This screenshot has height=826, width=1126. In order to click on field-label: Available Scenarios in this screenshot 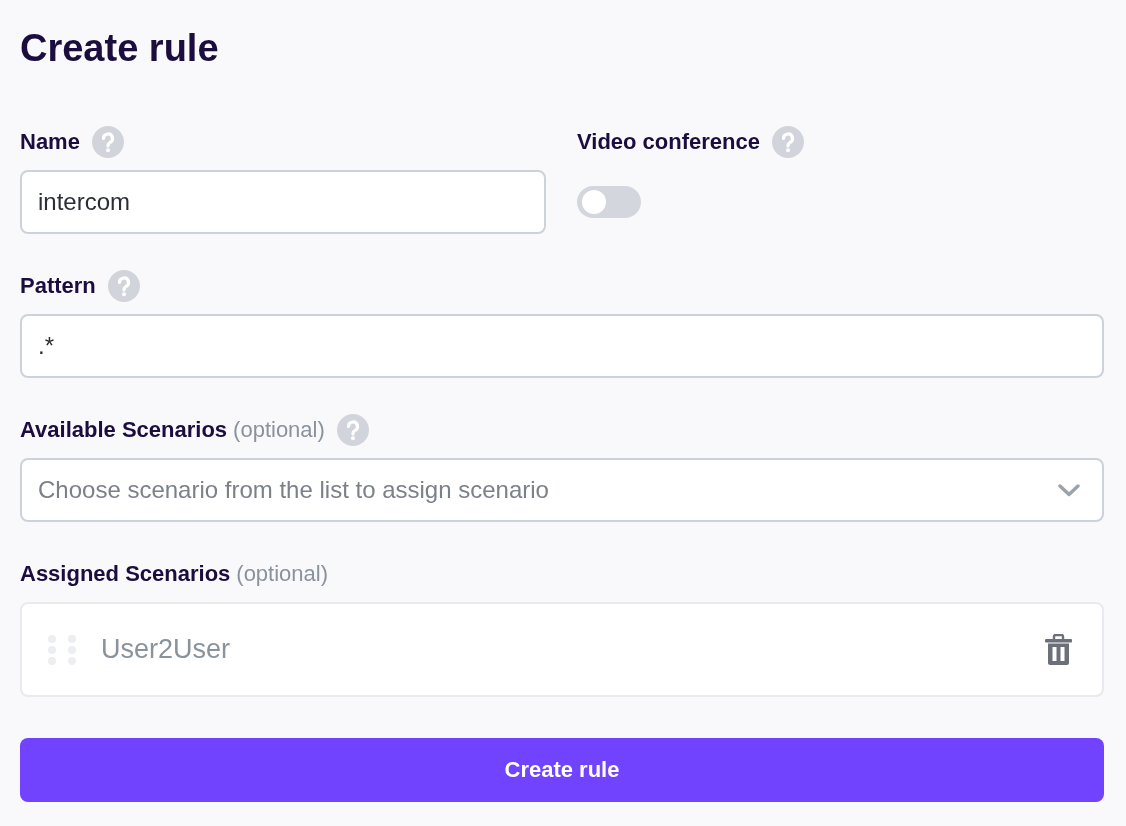, I will do `click(124, 430)`.